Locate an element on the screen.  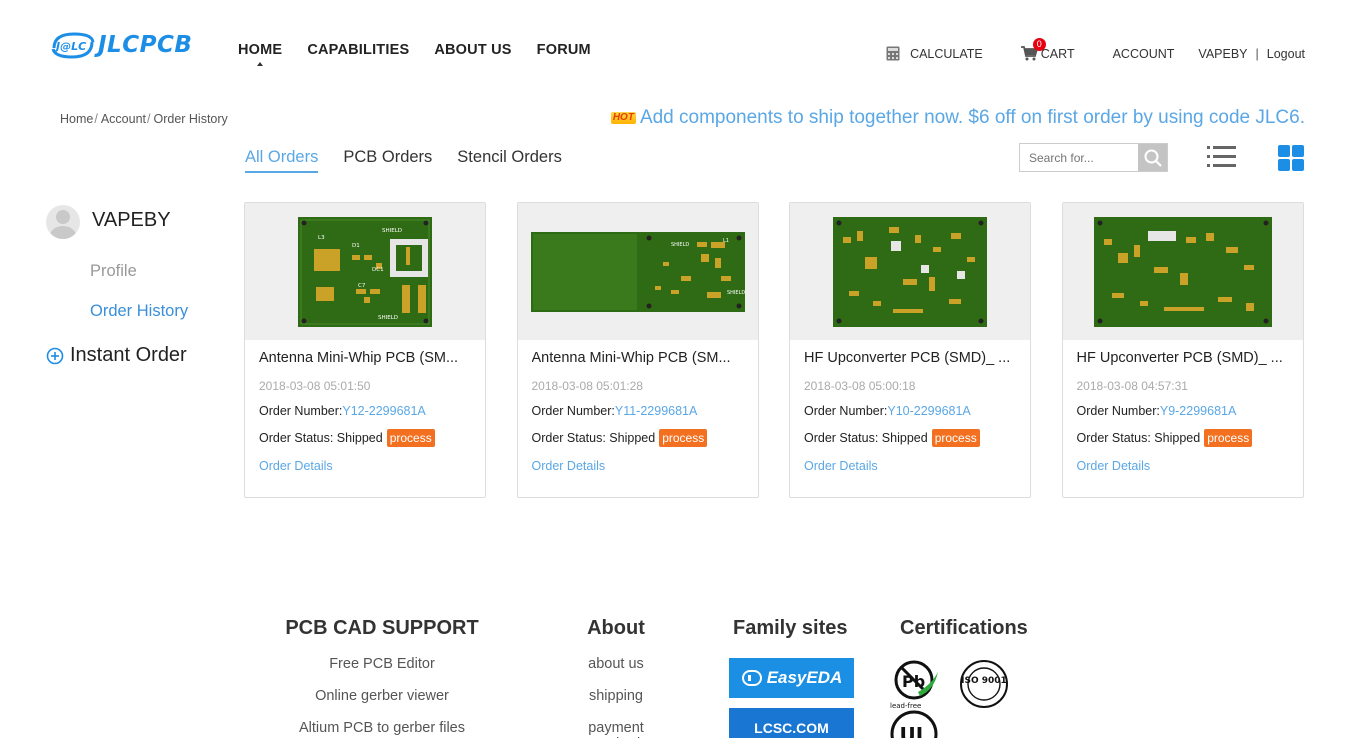
logout-link: Logout is located at coordinates (1286, 54).